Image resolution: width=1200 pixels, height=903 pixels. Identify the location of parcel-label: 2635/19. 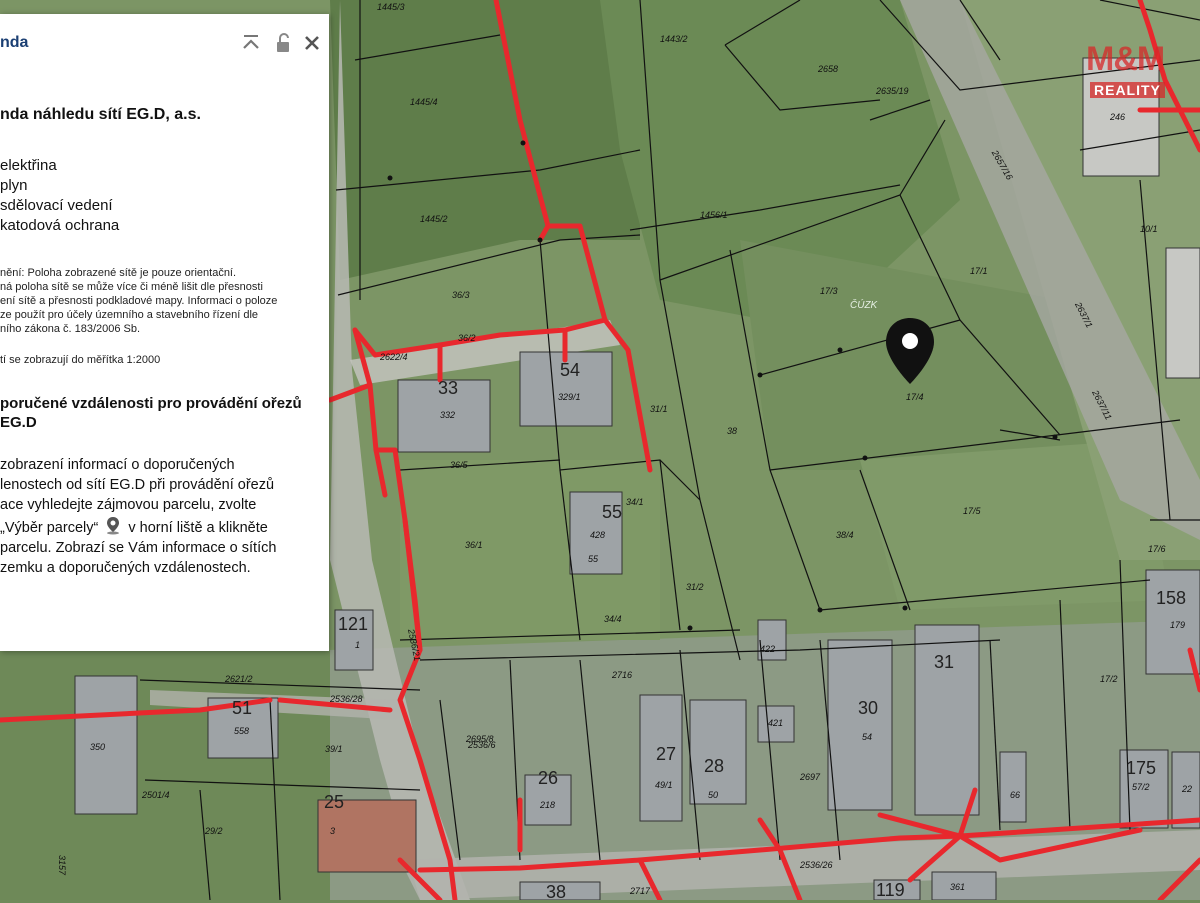
(892, 91).